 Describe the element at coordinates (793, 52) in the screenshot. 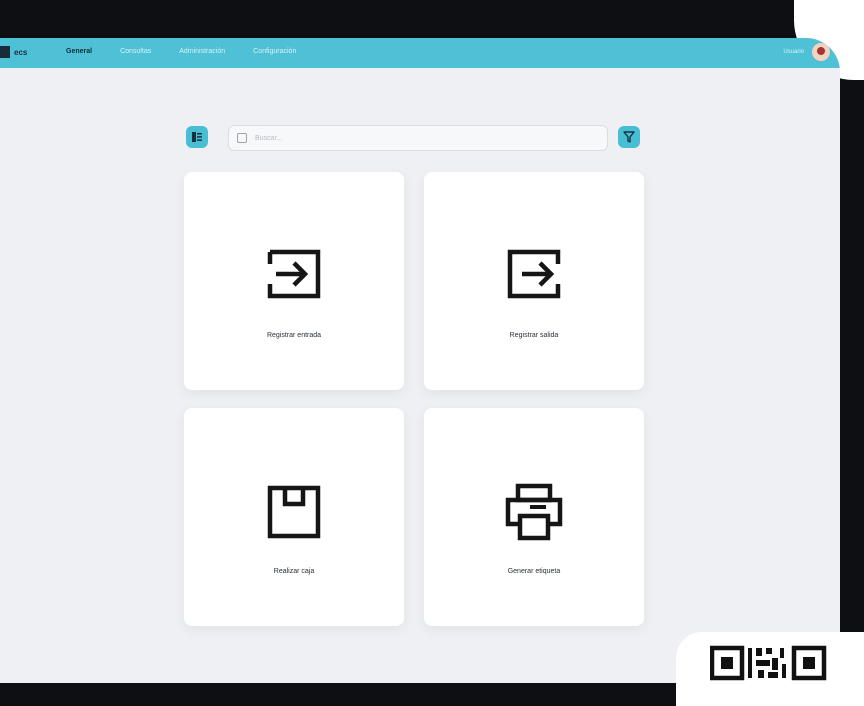

I see `user-name: Usuario` at that location.